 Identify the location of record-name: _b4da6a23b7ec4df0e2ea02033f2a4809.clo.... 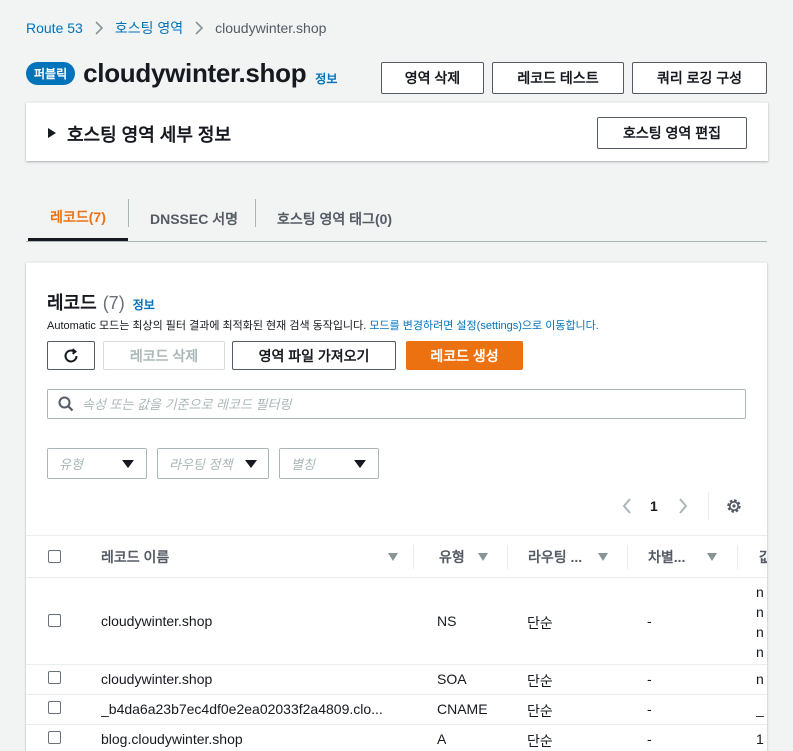
(242, 709).